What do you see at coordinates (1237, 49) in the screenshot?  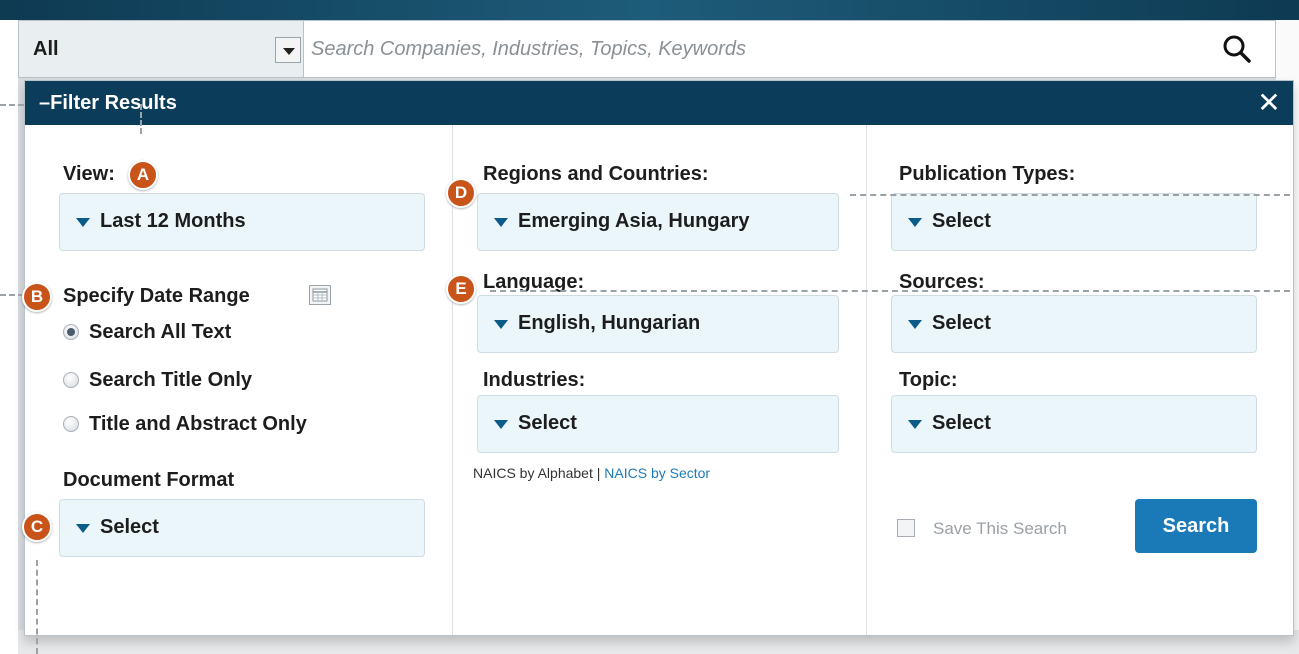 I see `search-icon` at bounding box center [1237, 49].